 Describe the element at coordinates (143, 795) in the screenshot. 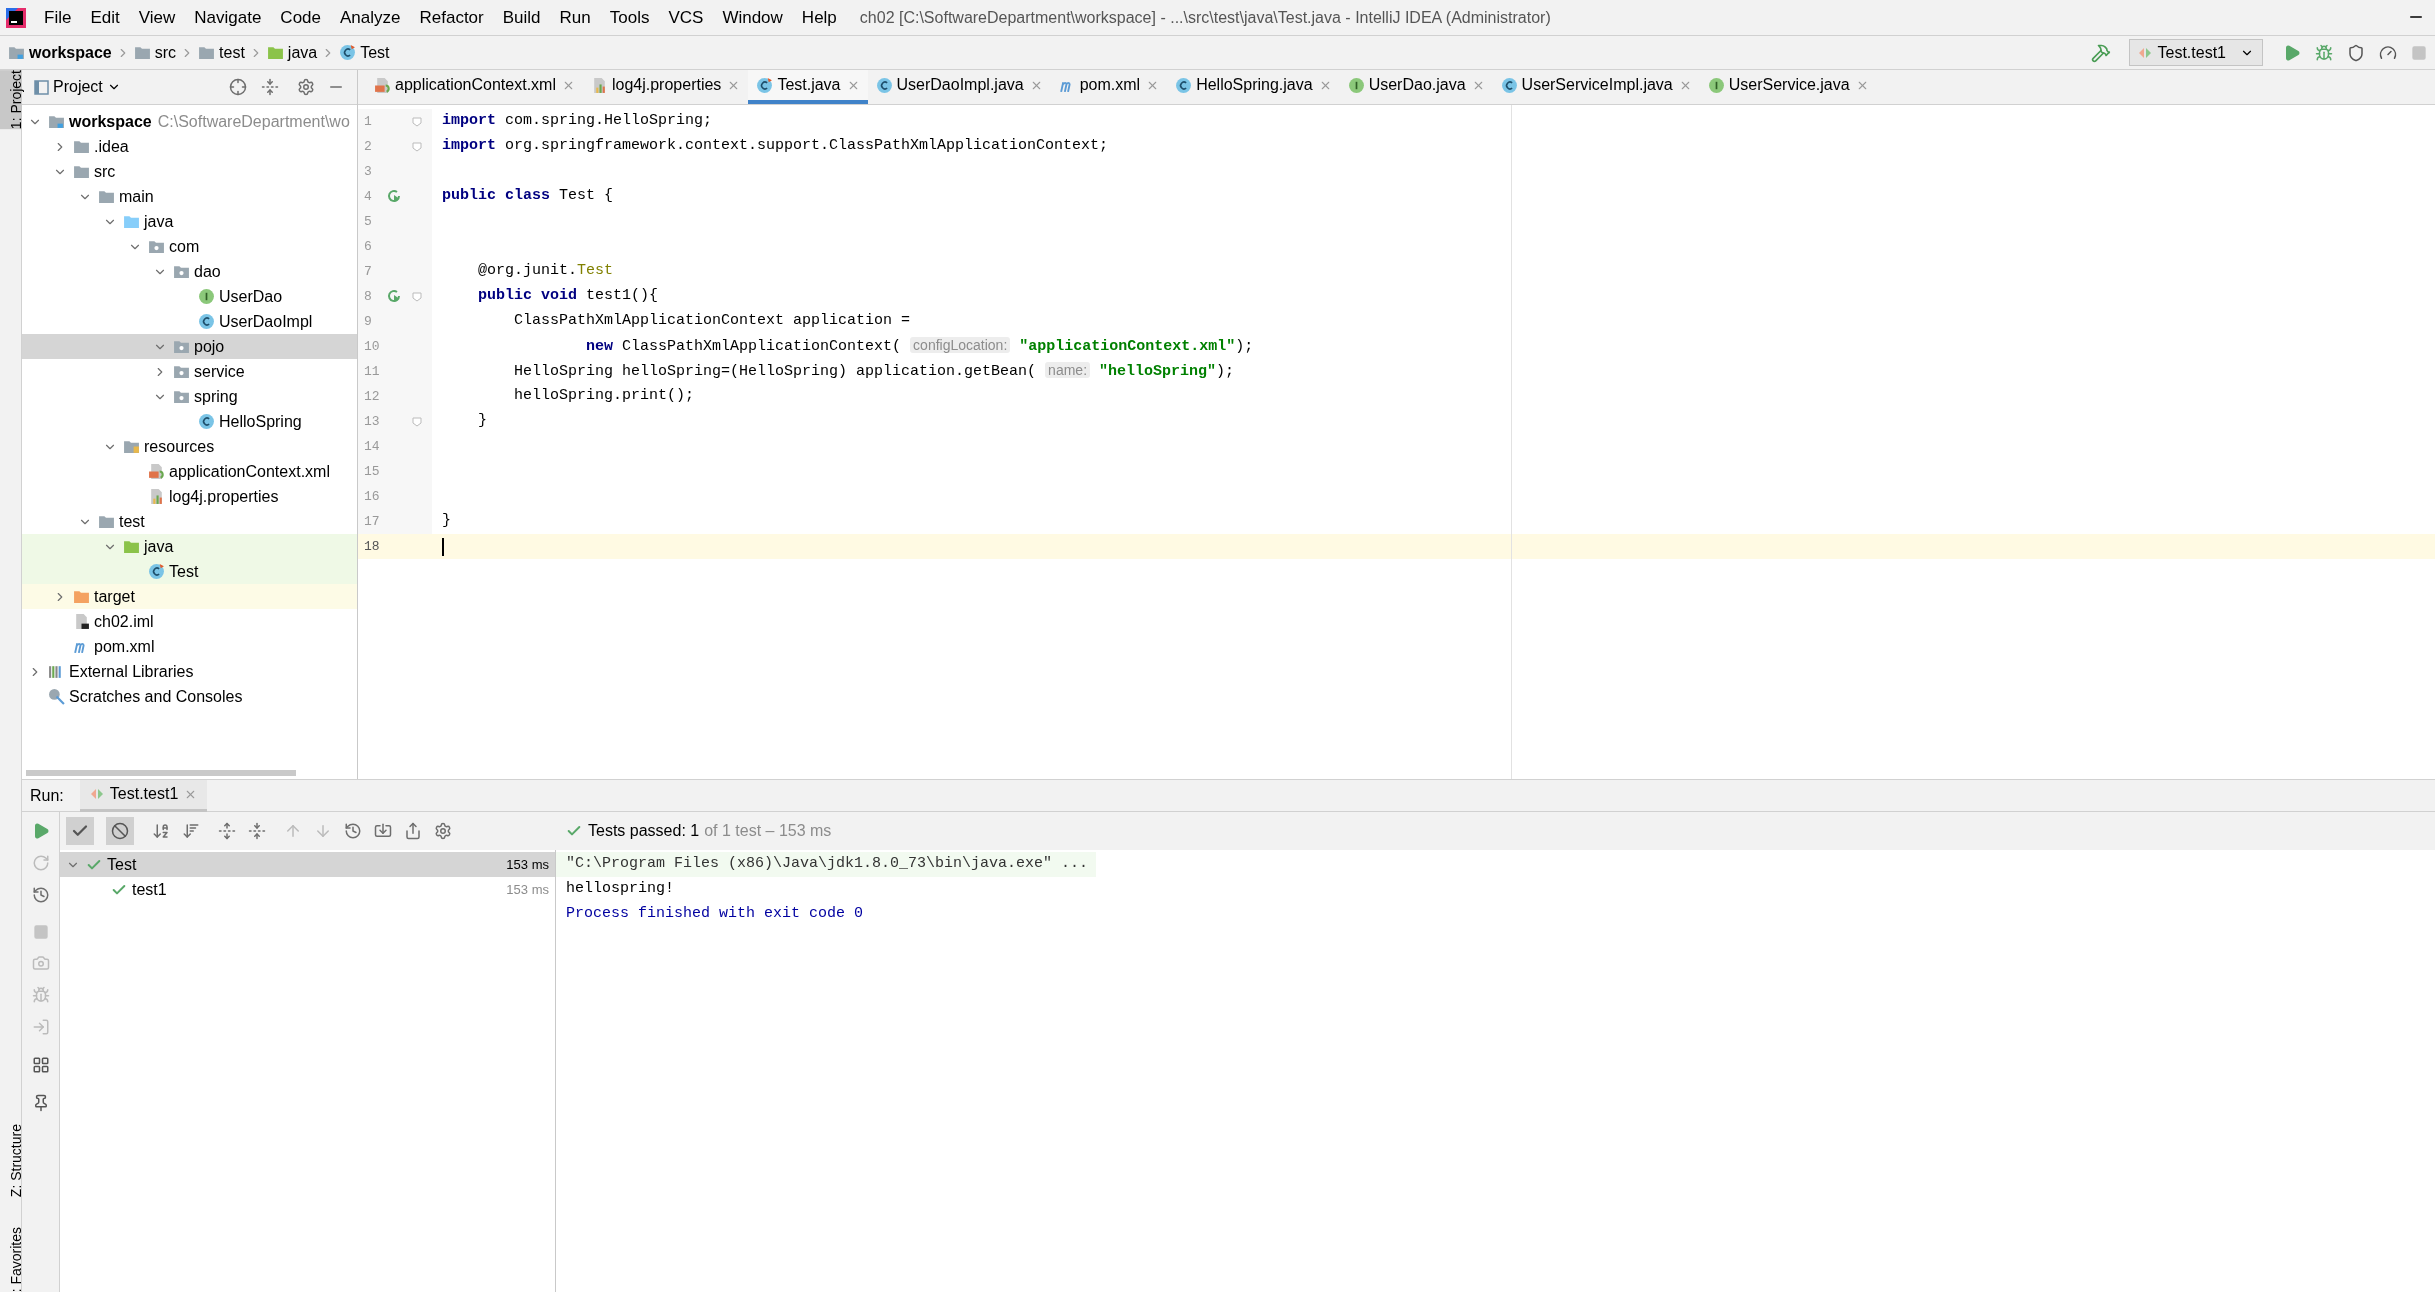

I see `run-tab: Test.test1` at that location.